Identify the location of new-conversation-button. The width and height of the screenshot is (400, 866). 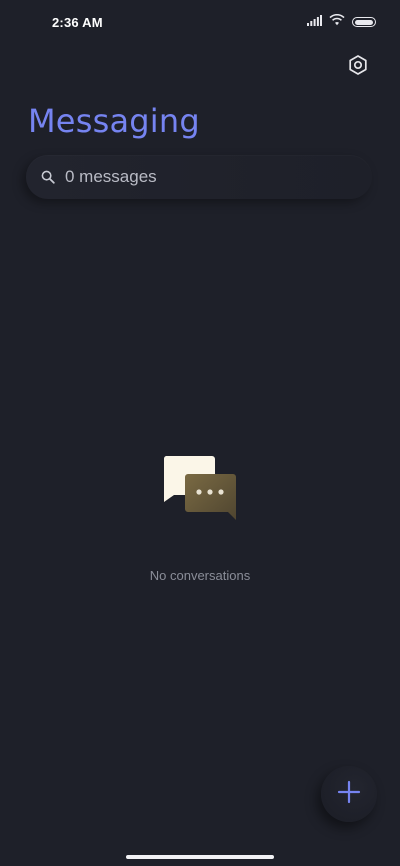
(349, 794).